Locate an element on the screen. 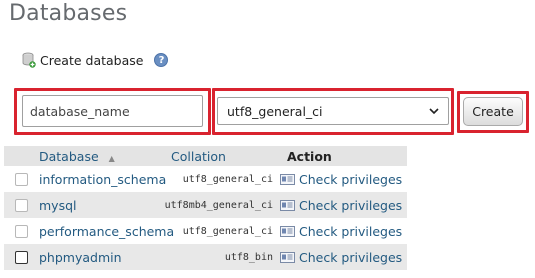  help-icon: ? is located at coordinates (161, 60).